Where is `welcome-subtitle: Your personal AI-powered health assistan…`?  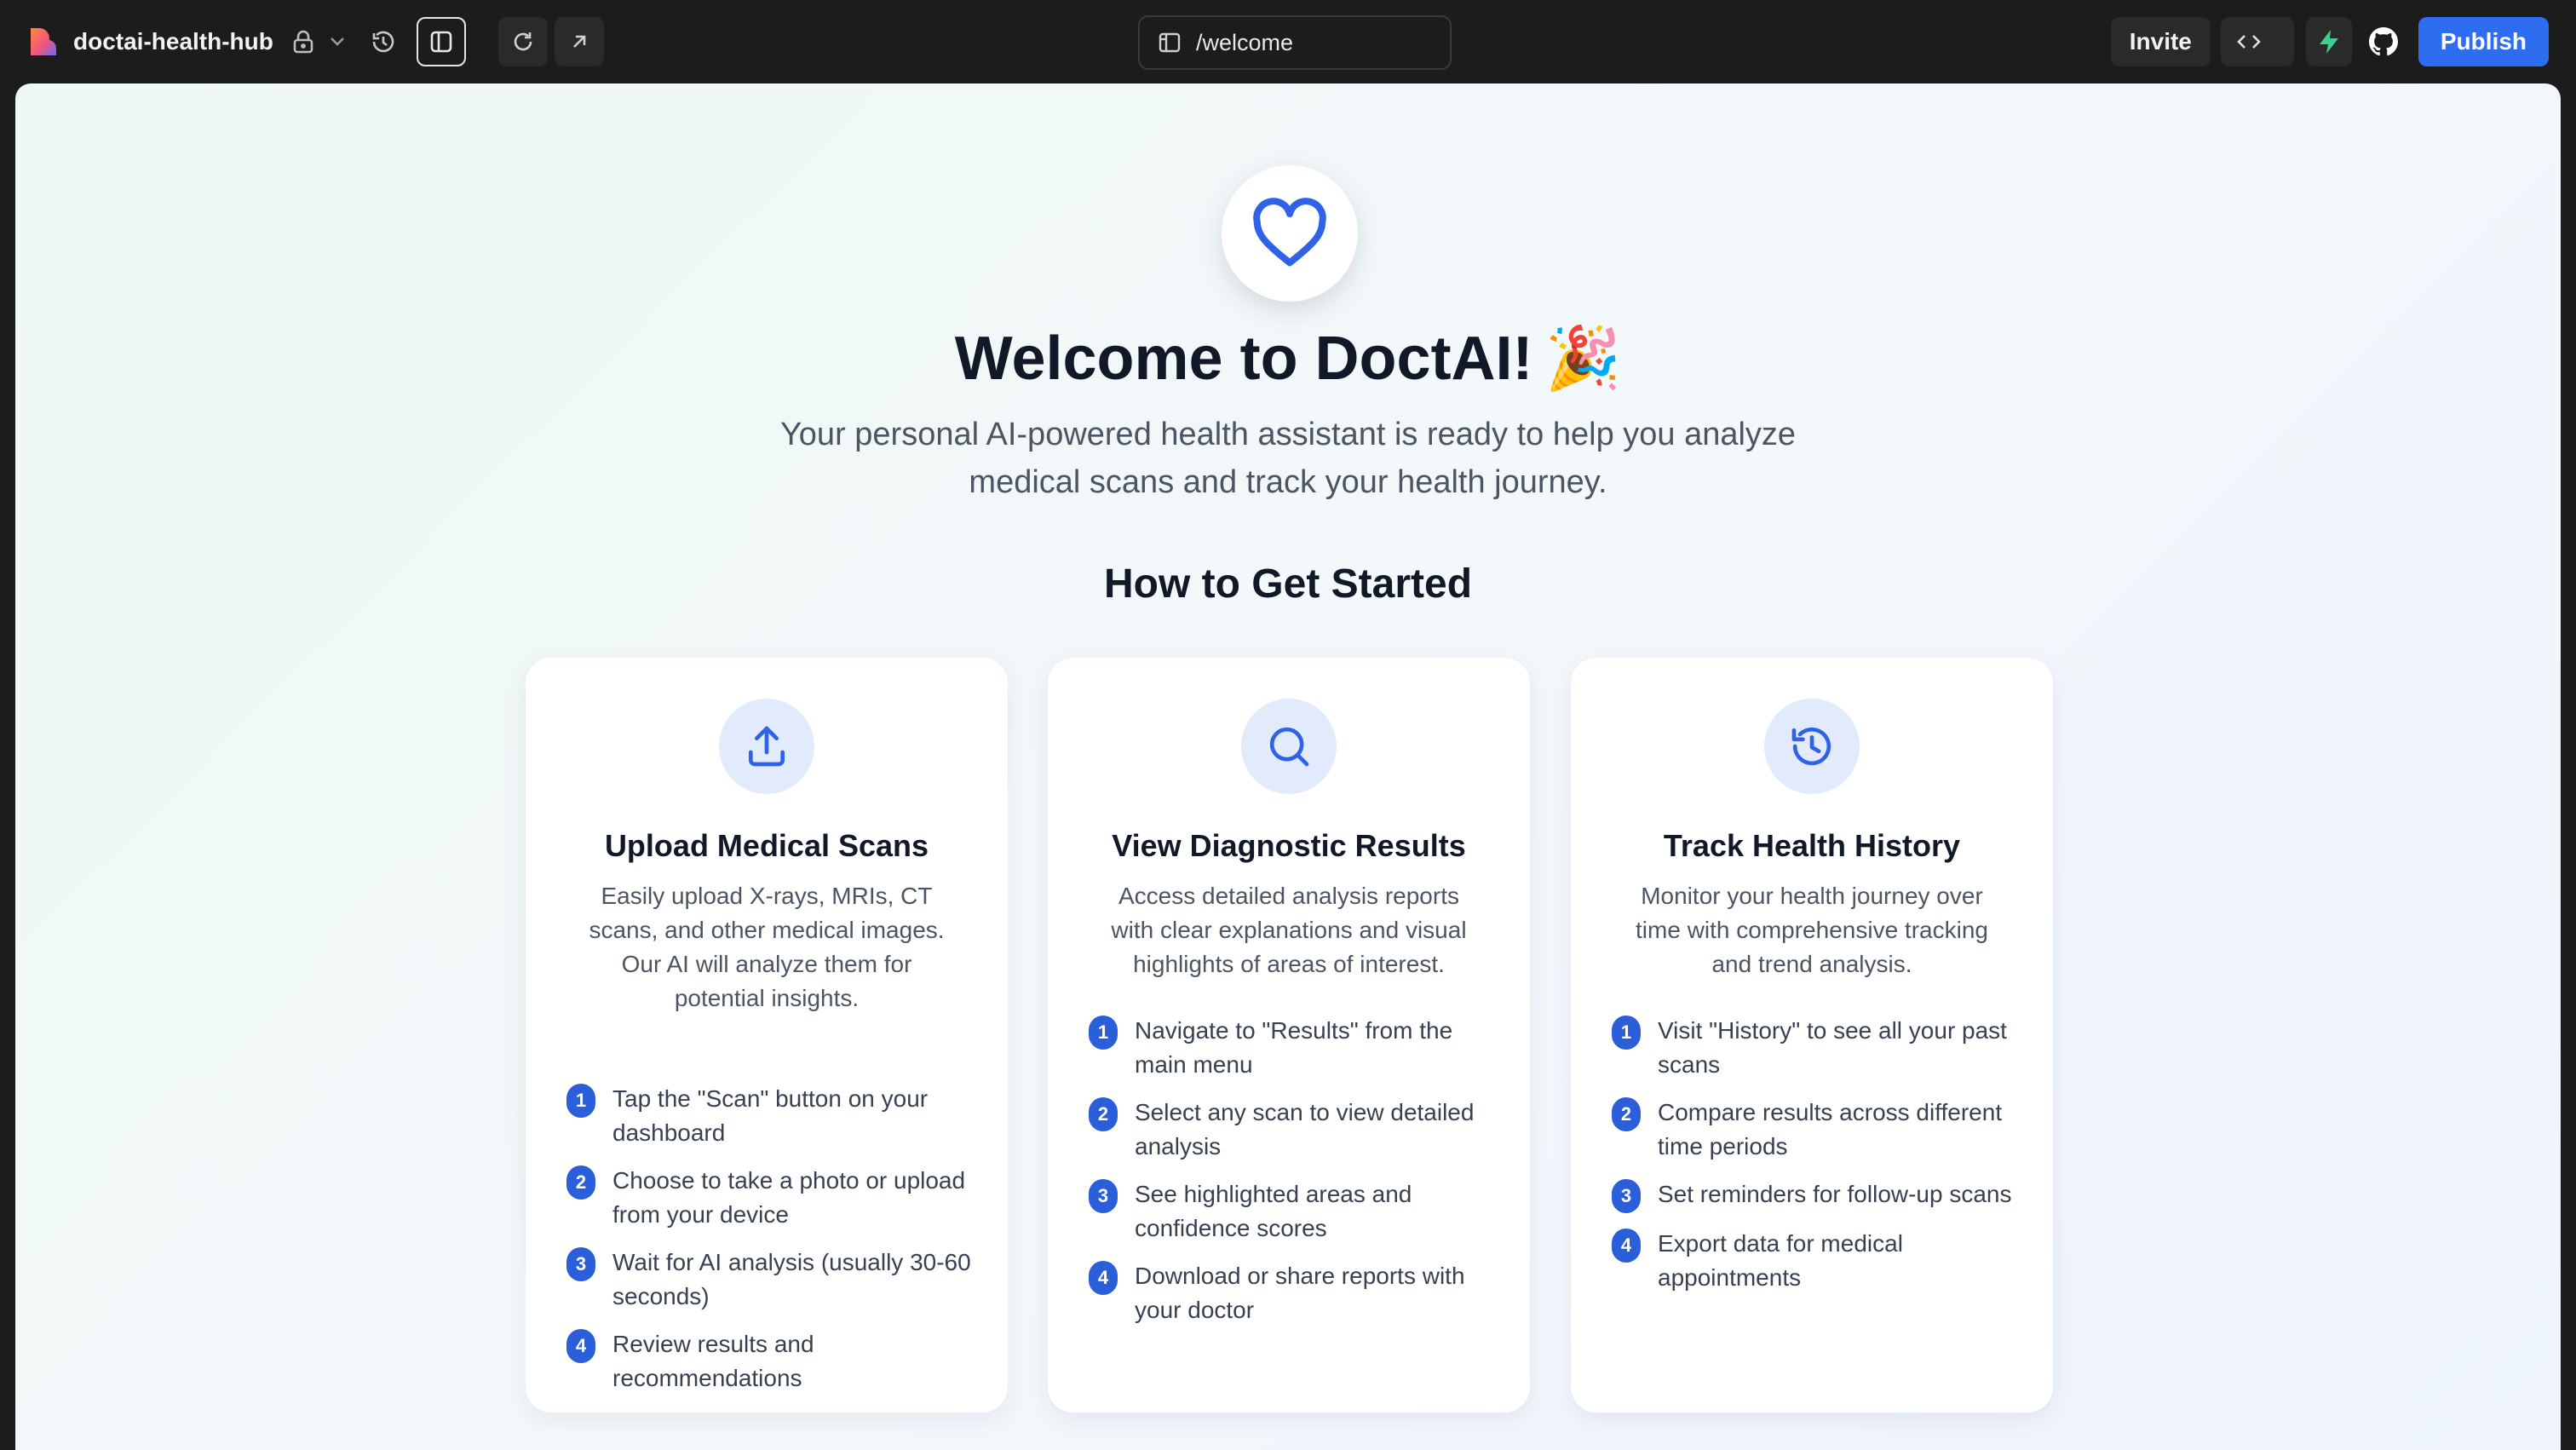
welcome-subtitle: Your personal AI-powered health assistan… is located at coordinates (1288, 458).